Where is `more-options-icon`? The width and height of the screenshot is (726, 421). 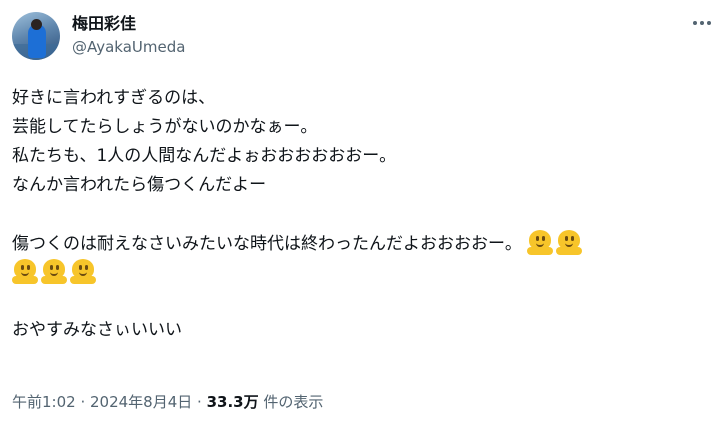
more-options-icon is located at coordinates (702, 23).